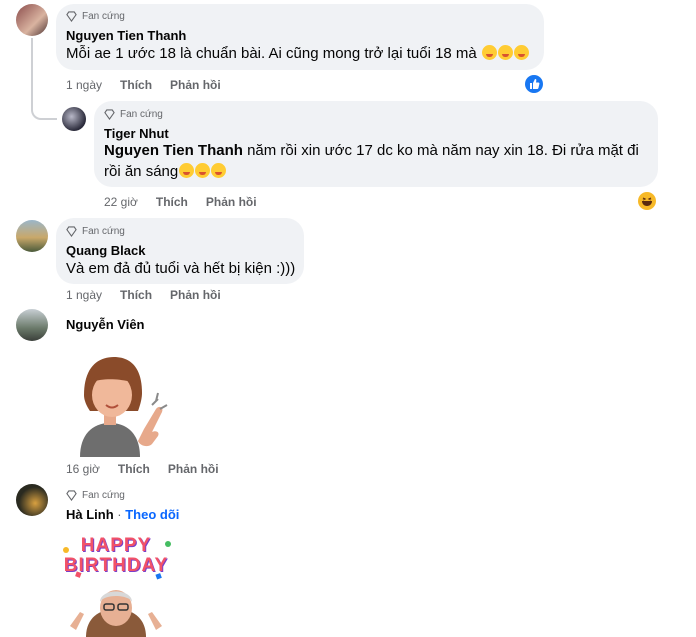 The height and width of the screenshot is (637, 696). What do you see at coordinates (152, 514) in the screenshot?
I see `follow-button: Theo dõi` at bounding box center [152, 514].